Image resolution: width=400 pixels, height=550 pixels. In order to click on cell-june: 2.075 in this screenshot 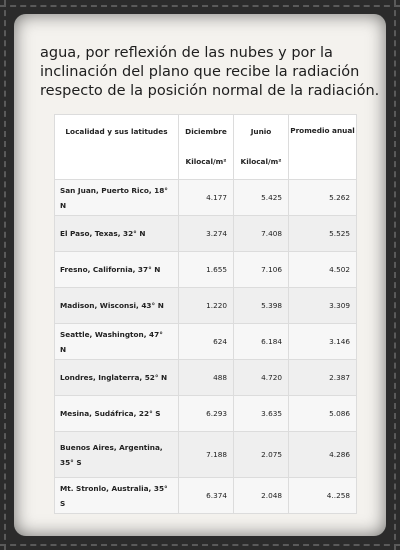, I will do `click(261, 454)`.